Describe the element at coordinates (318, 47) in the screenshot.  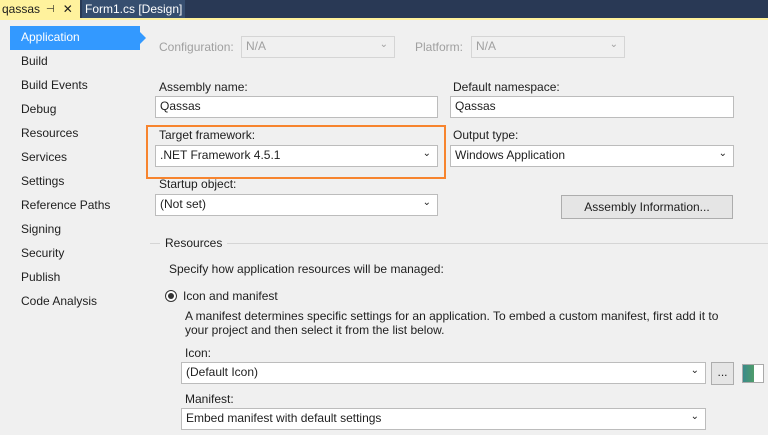
I see `configuration-select: N/A ⌄` at that location.